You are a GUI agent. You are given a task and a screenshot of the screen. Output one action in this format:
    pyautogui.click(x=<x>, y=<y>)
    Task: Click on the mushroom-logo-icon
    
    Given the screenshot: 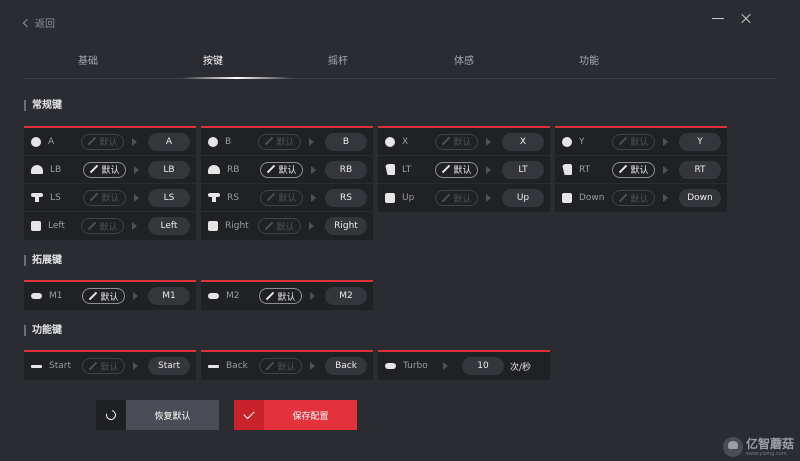 What is the action you would take?
    pyautogui.click(x=732, y=447)
    